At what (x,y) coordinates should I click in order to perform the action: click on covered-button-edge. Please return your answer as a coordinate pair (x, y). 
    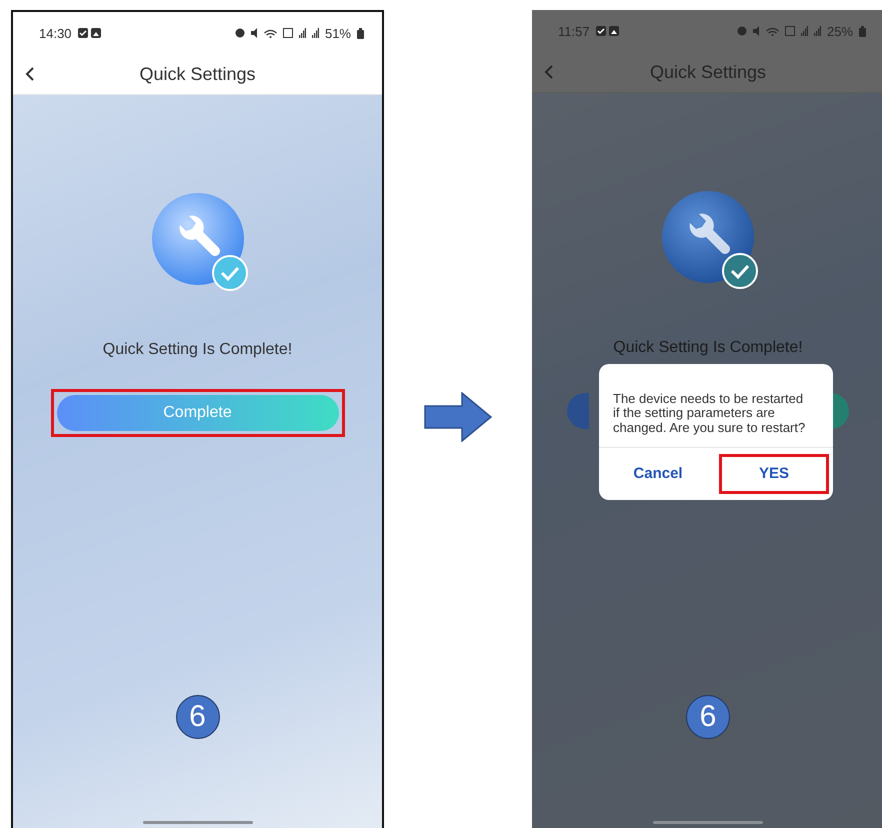
    Looking at the image, I should click on (578, 411).